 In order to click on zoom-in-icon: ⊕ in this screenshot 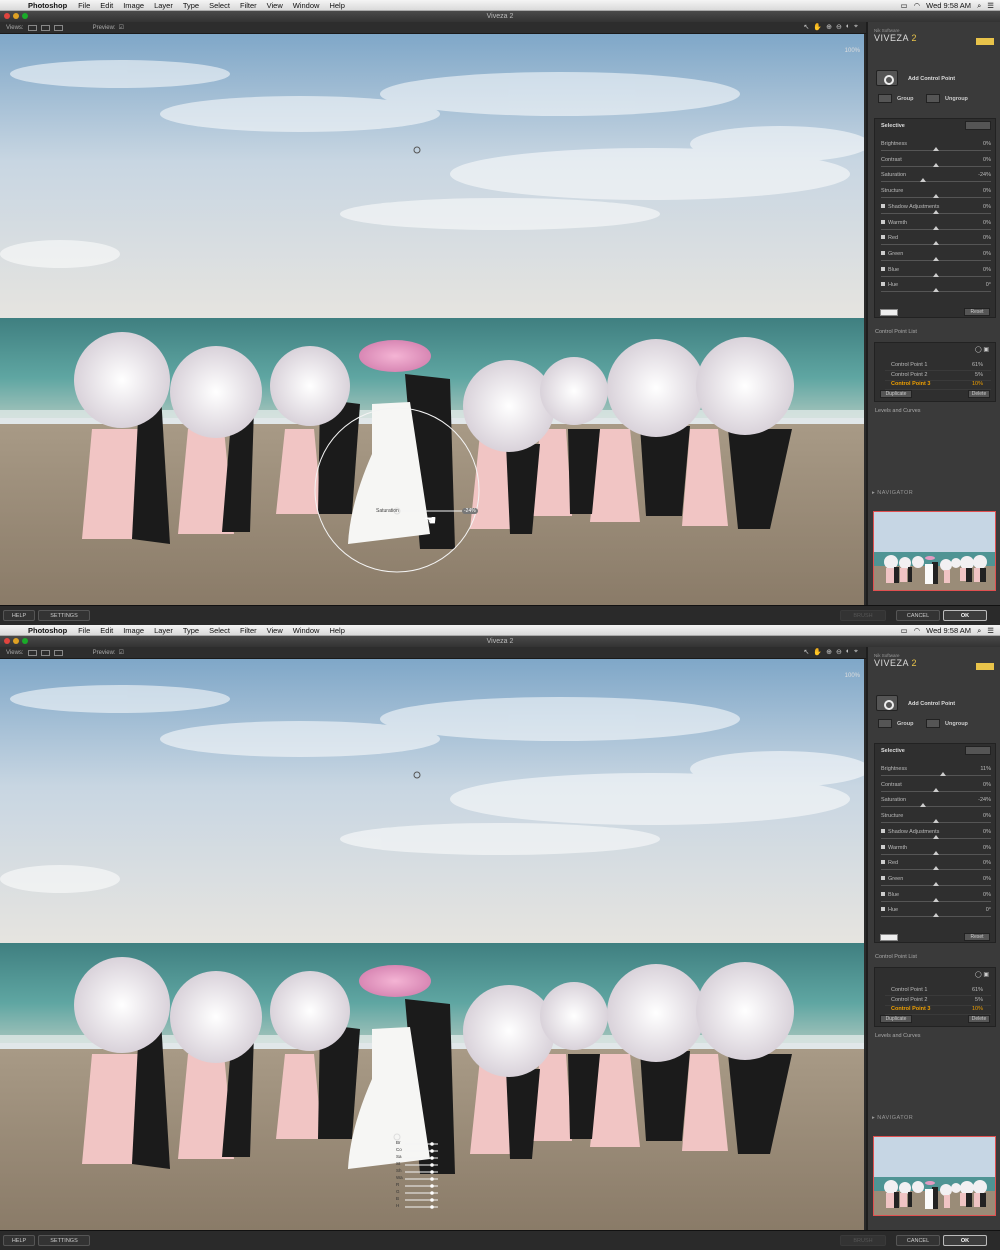, I will do `click(829, 27)`.